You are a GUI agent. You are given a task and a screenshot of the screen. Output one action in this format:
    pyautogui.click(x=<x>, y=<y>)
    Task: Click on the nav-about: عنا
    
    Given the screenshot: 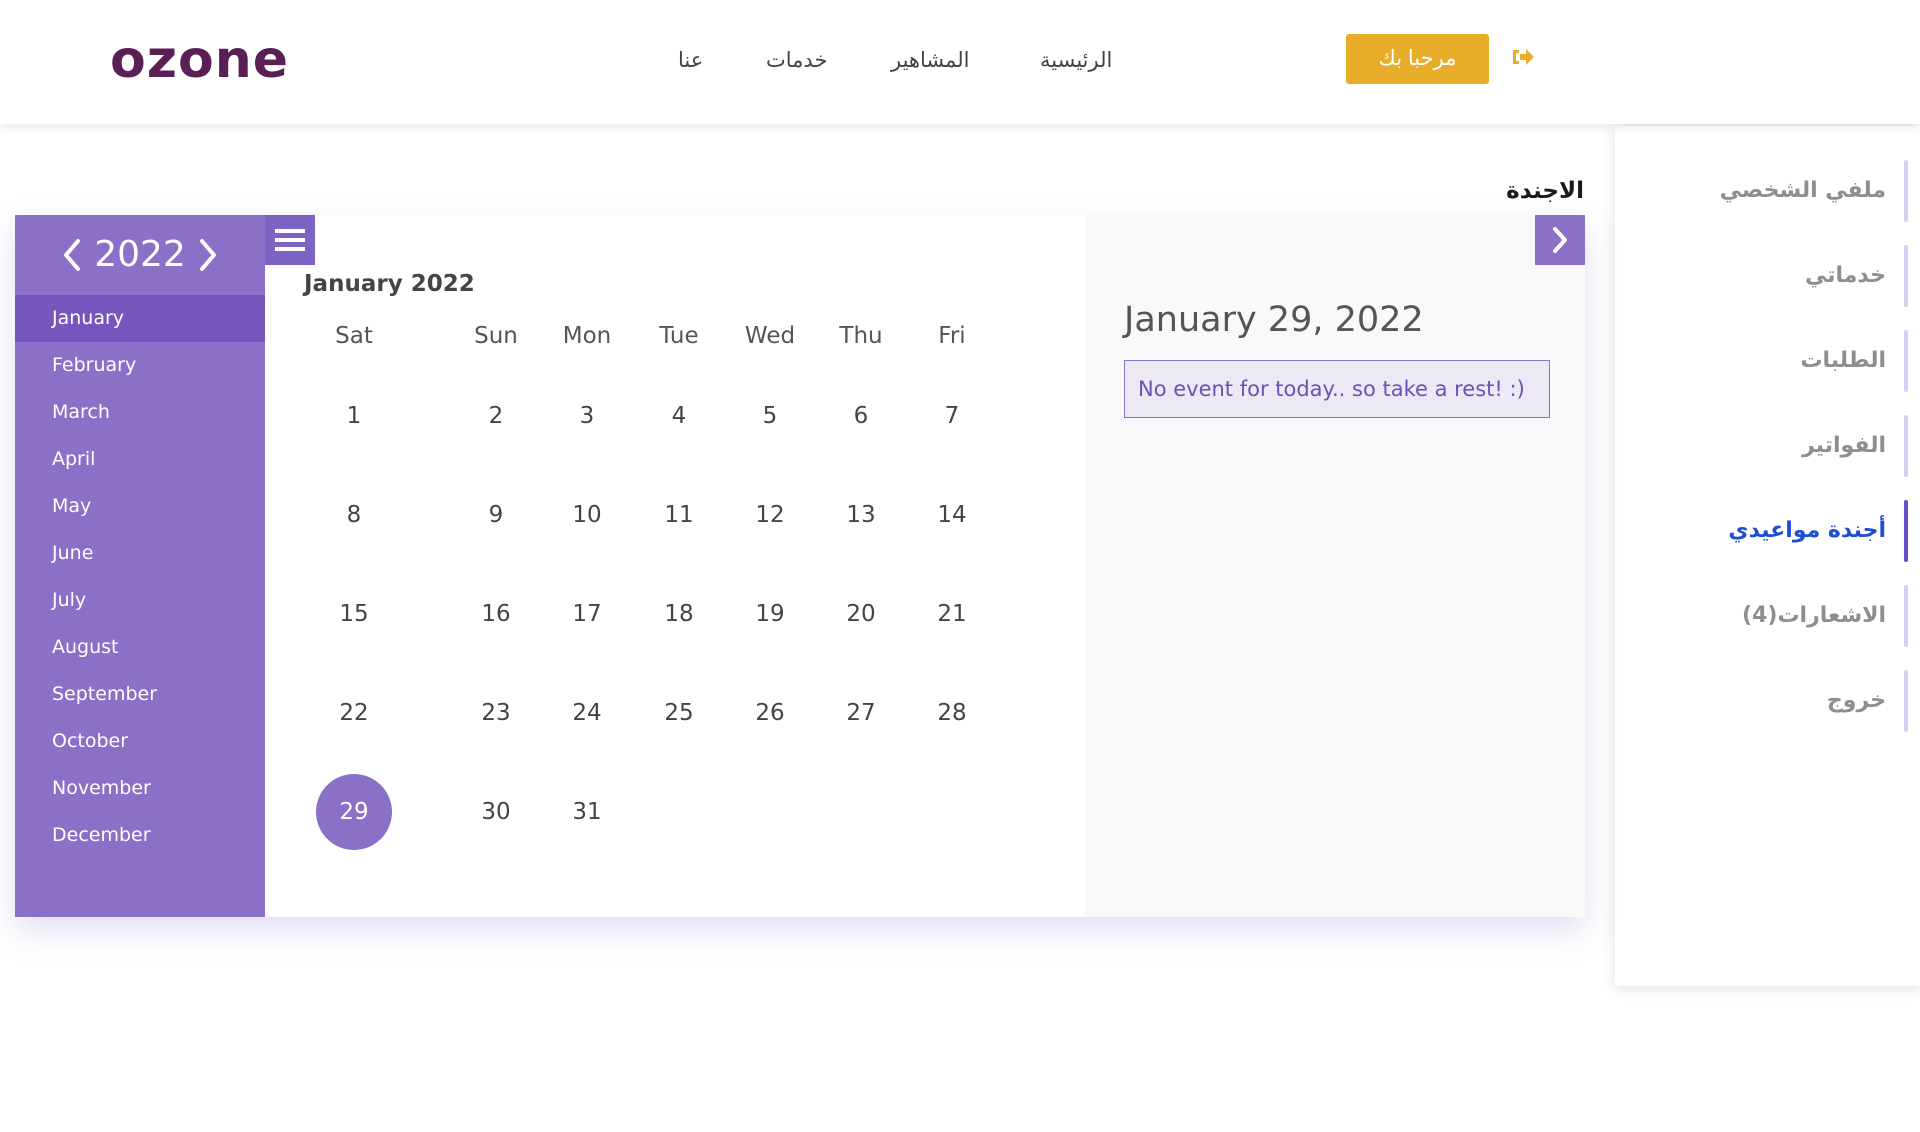 What is the action you would take?
    pyautogui.click(x=690, y=60)
    